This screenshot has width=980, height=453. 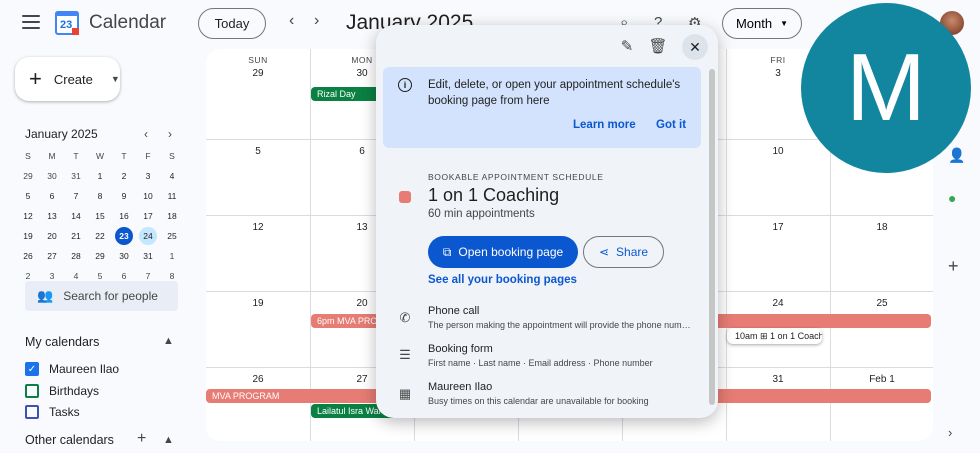 I want to click on mini-day-number: 18, so click(x=172, y=216).